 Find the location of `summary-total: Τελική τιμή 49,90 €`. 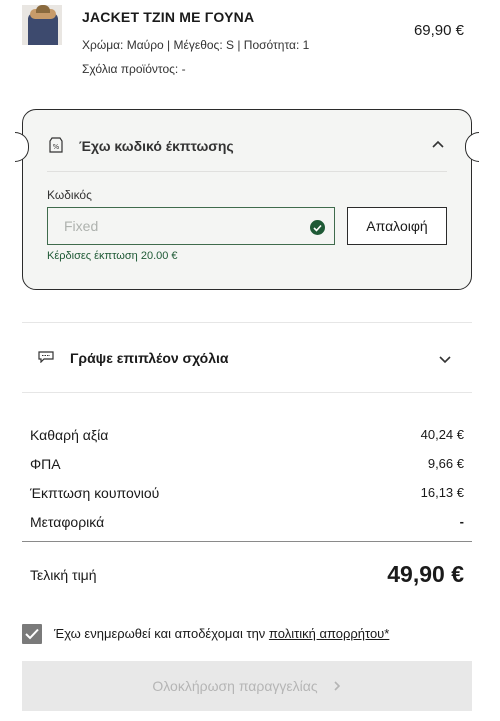

summary-total: Τελική τιμή 49,90 € is located at coordinates (247, 574).